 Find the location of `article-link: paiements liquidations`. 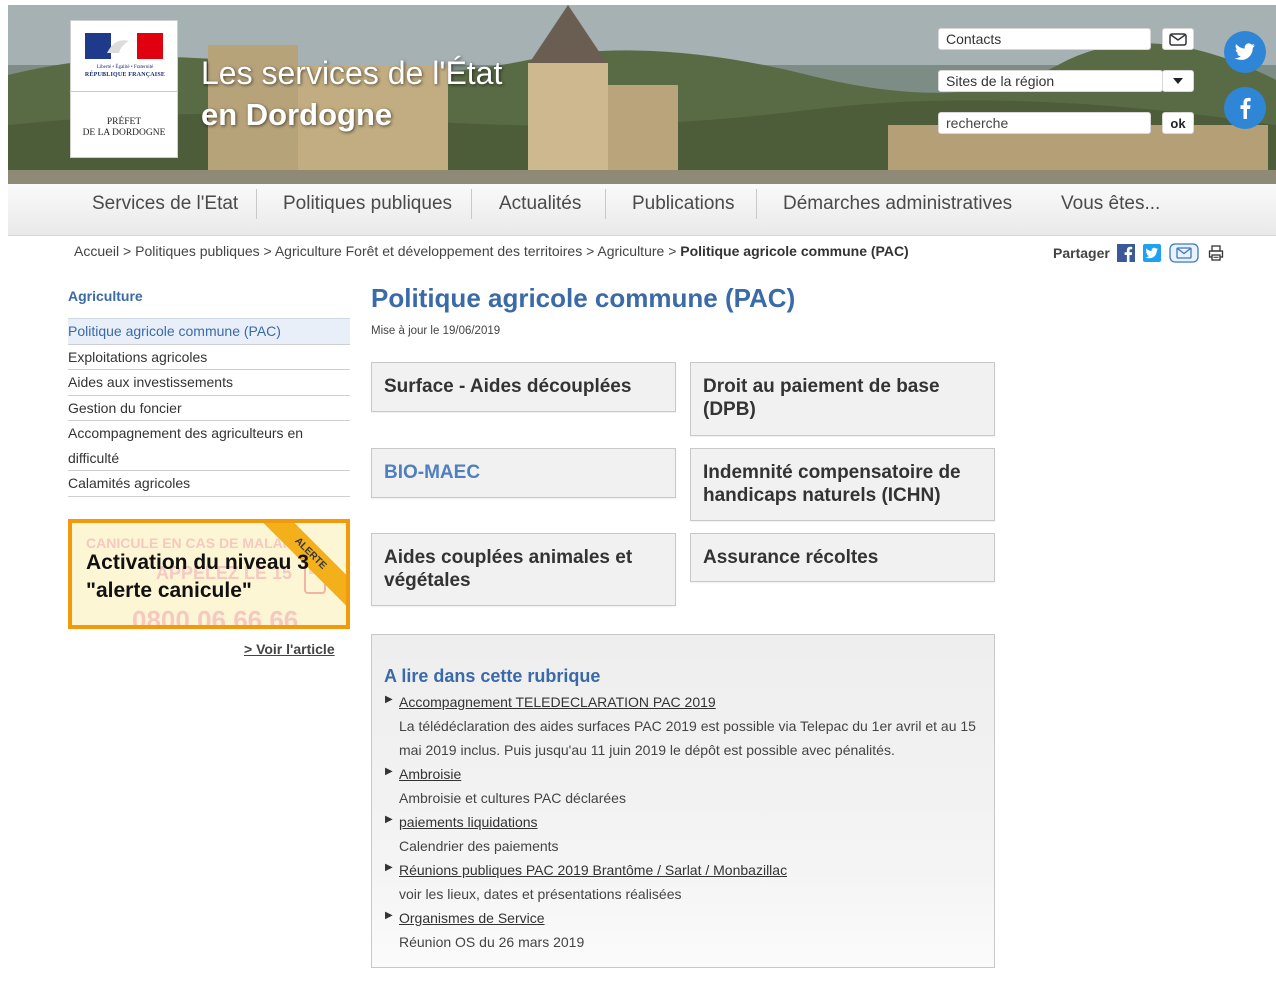

article-link: paiements liquidations is located at coordinates (692, 822).